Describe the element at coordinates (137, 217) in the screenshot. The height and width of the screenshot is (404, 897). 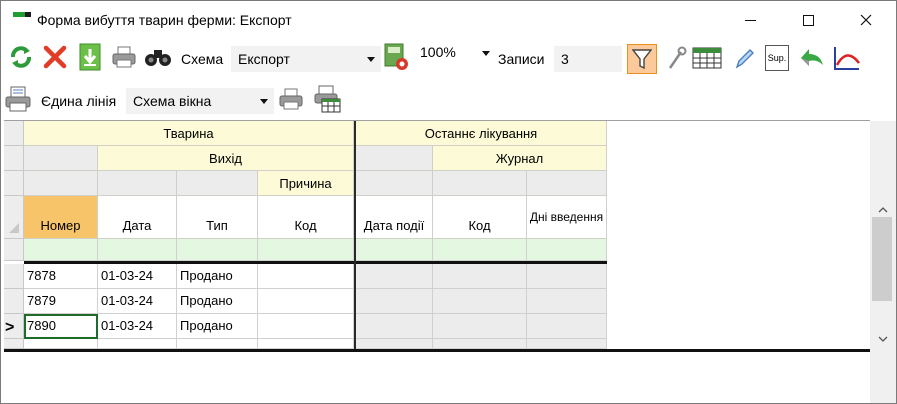
I see `column-header-date: Дата` at that location.